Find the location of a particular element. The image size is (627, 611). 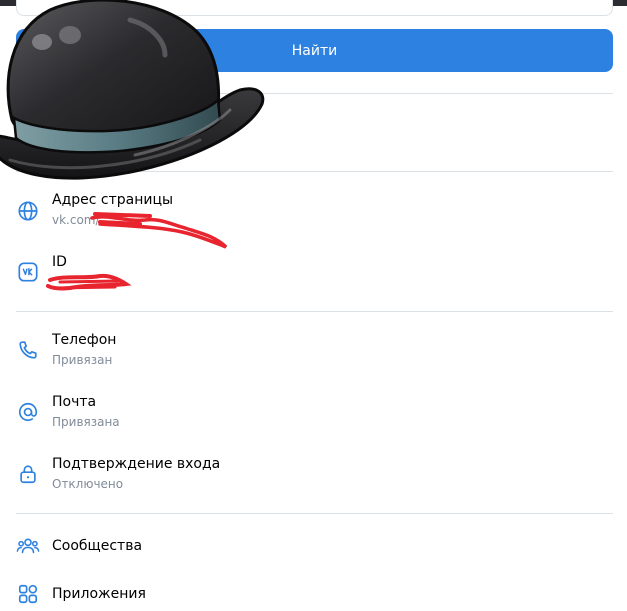

vk-logo-icon is located at coordinates (28, 272).